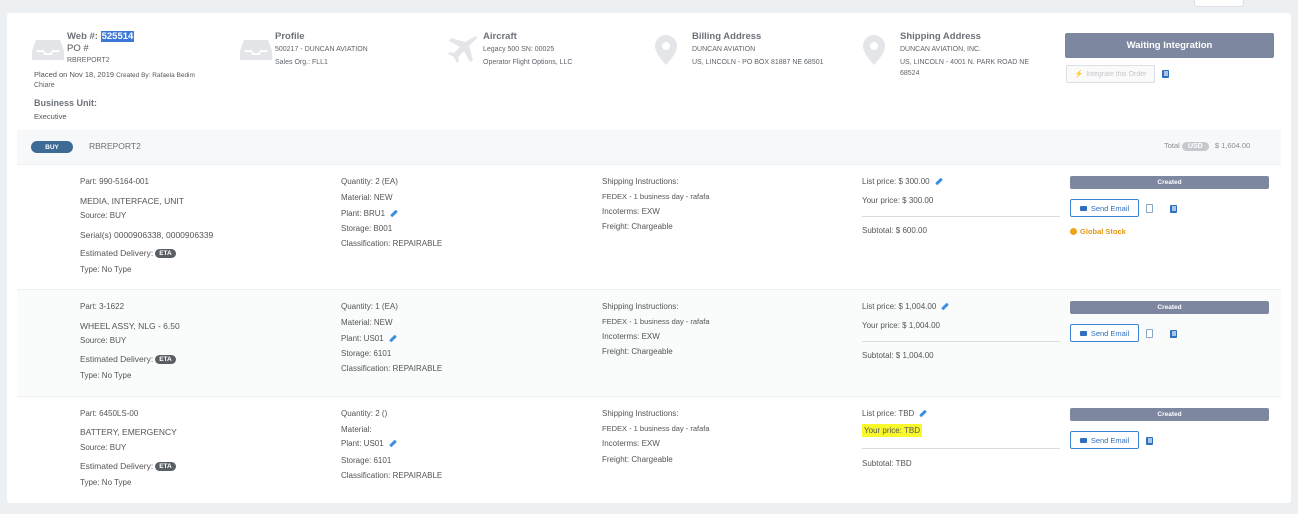 Image resolution: width=1298 pixels, height=514 pixels. What do you see at coordinates (301, 62) in the screenshot?
I see `profile-line2: Sales Org.: FLL1` at bounding box center [301, 62].